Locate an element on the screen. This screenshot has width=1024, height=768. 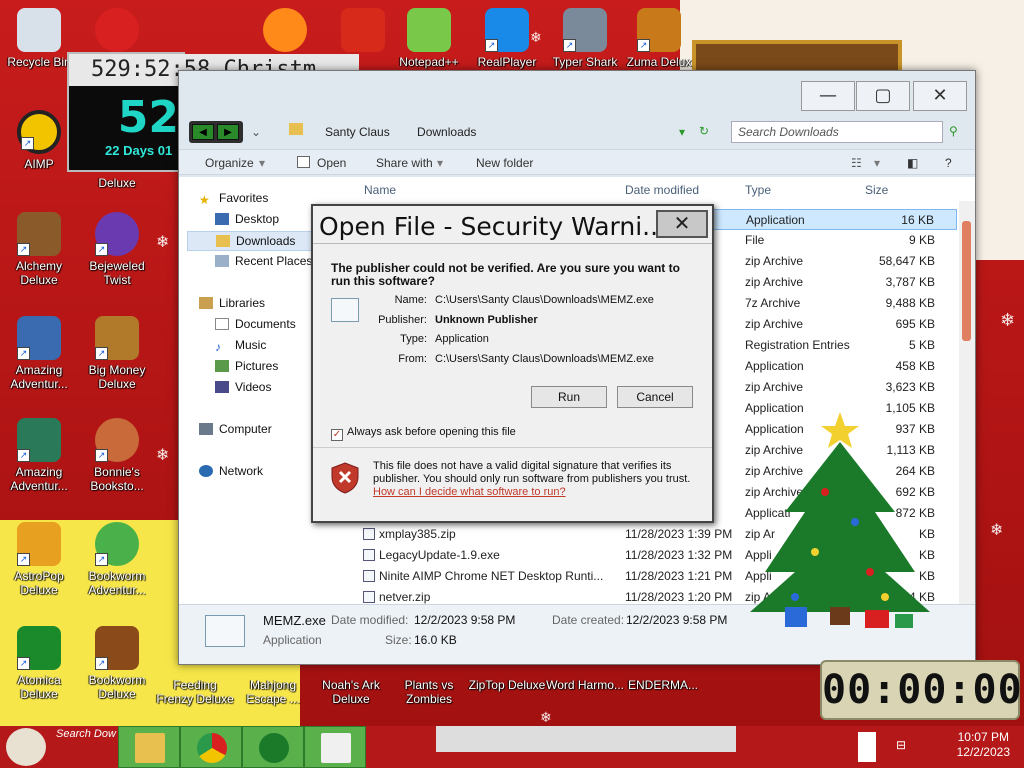
countdown-gadget: 529:52:58 Christm 52 22 Days 01 is located at coordinates (213, 112).